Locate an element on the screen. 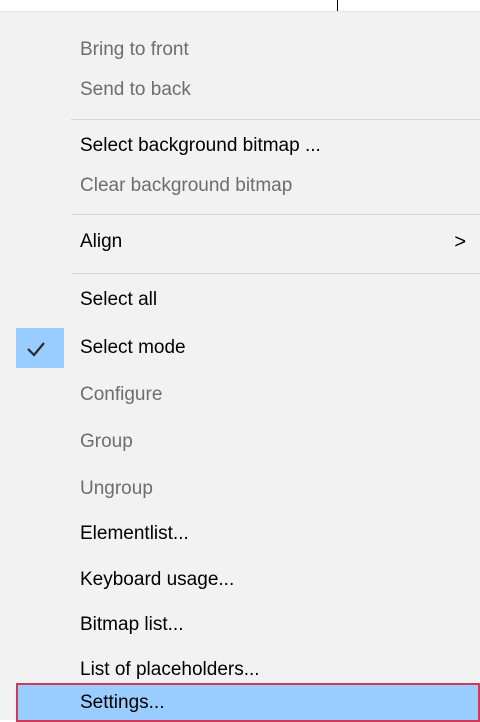  menu-item-bring-to-front: Bring to front is located at coordinates (240, 50).